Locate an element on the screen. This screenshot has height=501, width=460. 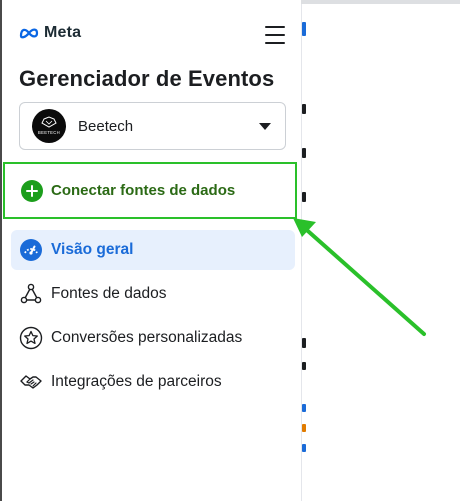
account-selector: BEETECH Beetech is located at coordinates (152, 126).